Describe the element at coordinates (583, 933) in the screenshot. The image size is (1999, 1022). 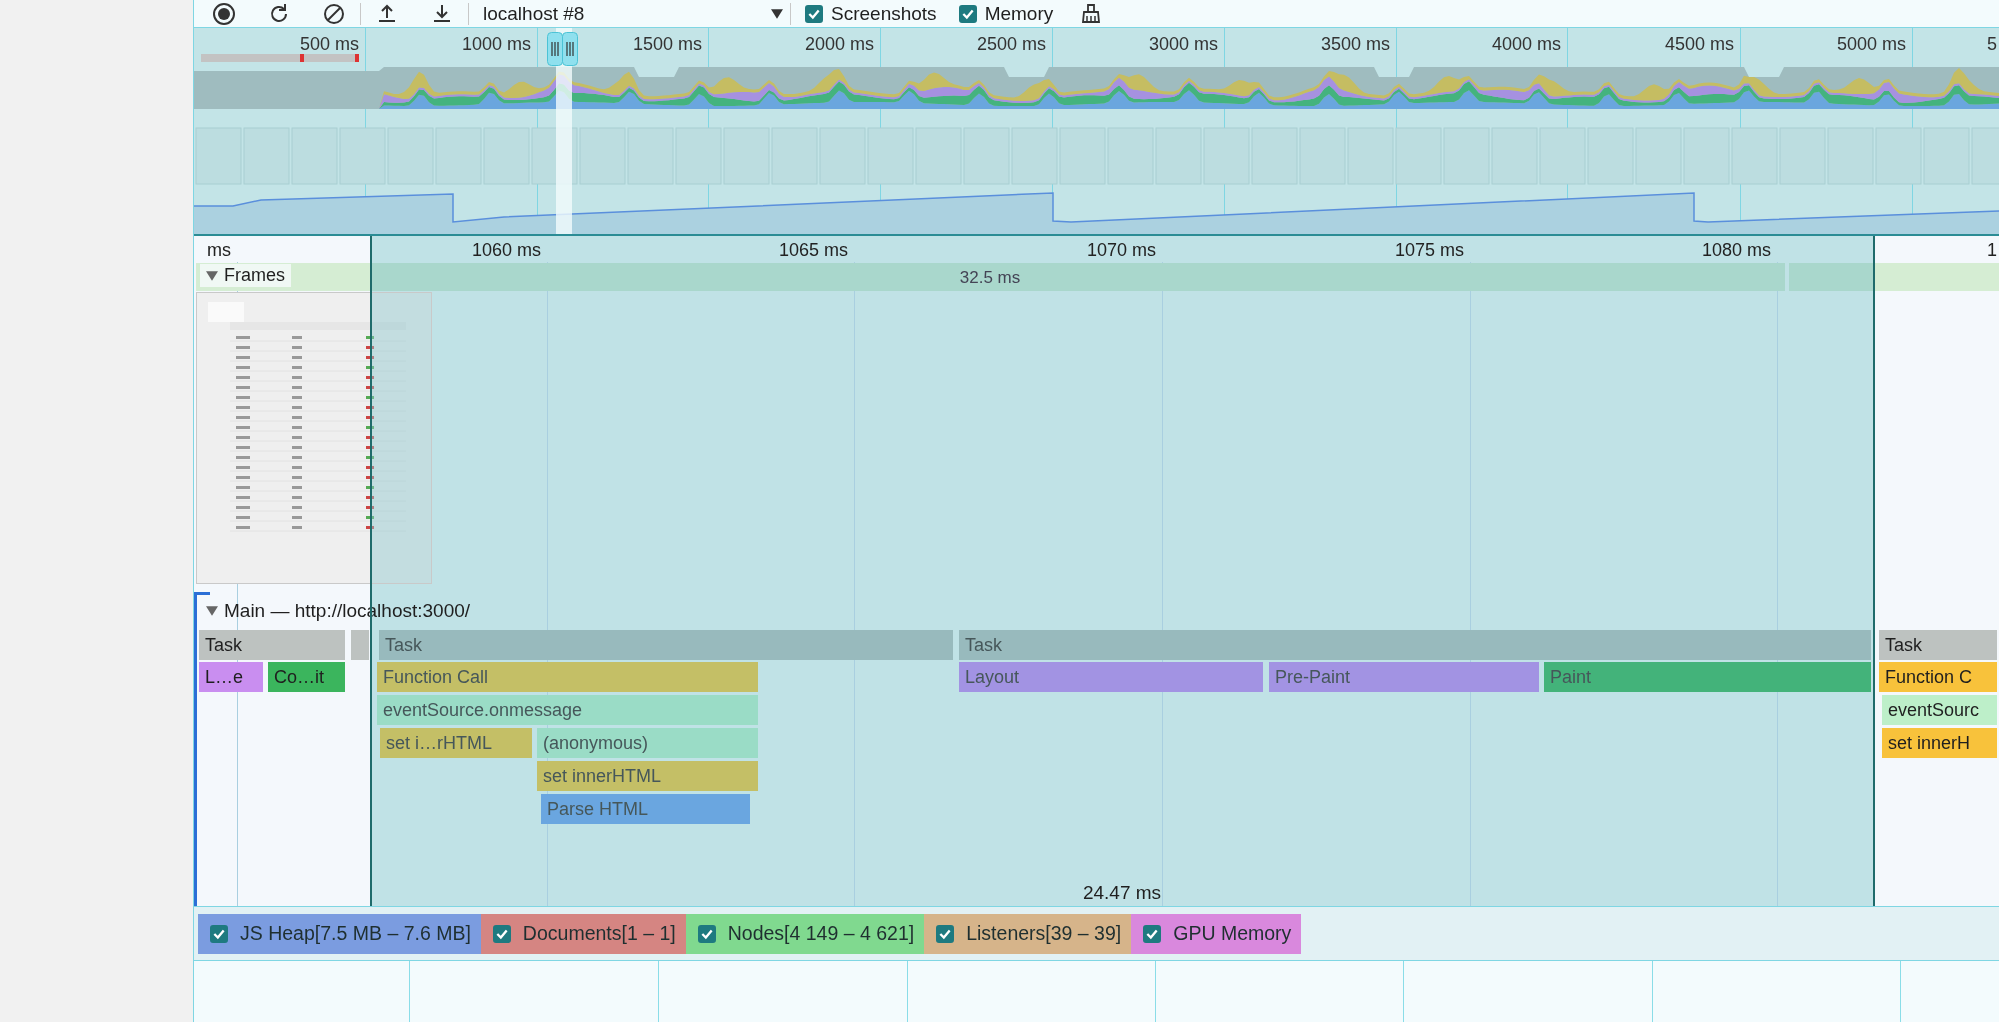
I see `counter-toggle: Documents[1 – 1]` at that location.